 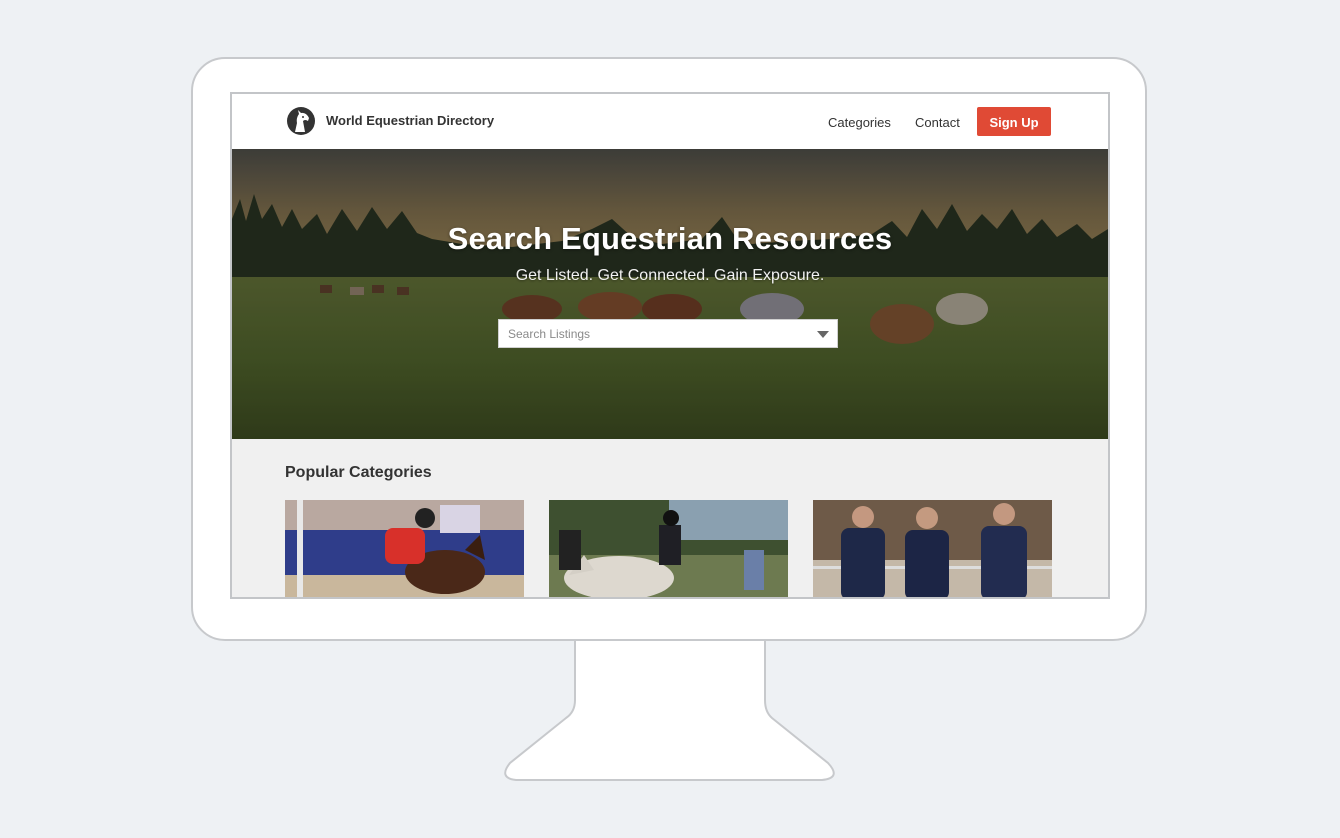 What do you see at coordinates (823, 334) in the screenshot?
I see `chevron-down-icon` at bounding box center [823, 334].